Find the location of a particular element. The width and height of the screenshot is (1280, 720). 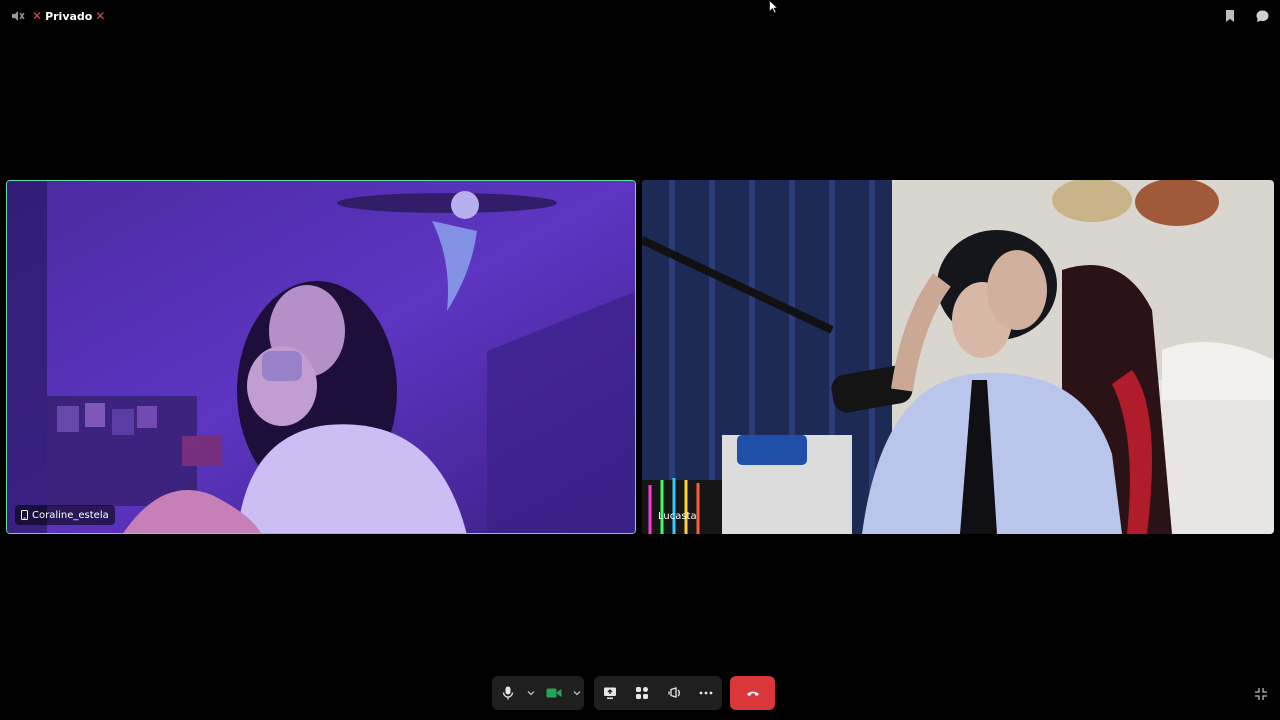

channel-name: Privado is located at coordinates (69, 16).